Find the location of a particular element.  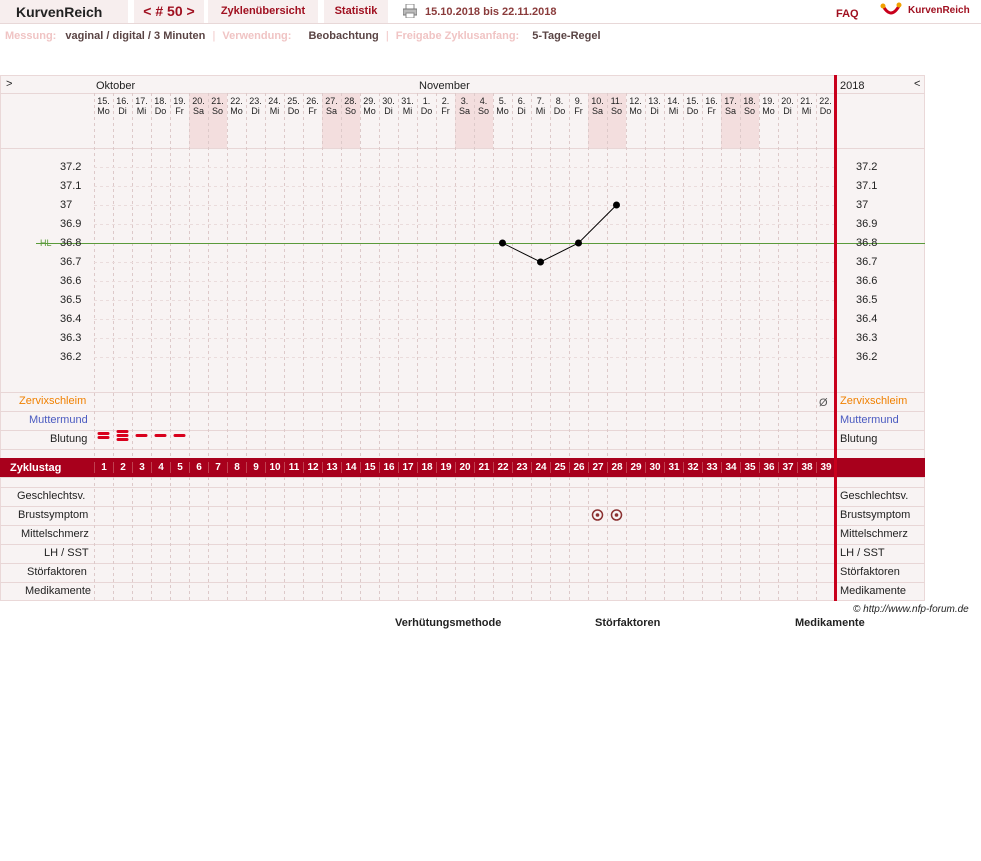

footer-medikamente: Medikamente is located at coordinates (830, 623).